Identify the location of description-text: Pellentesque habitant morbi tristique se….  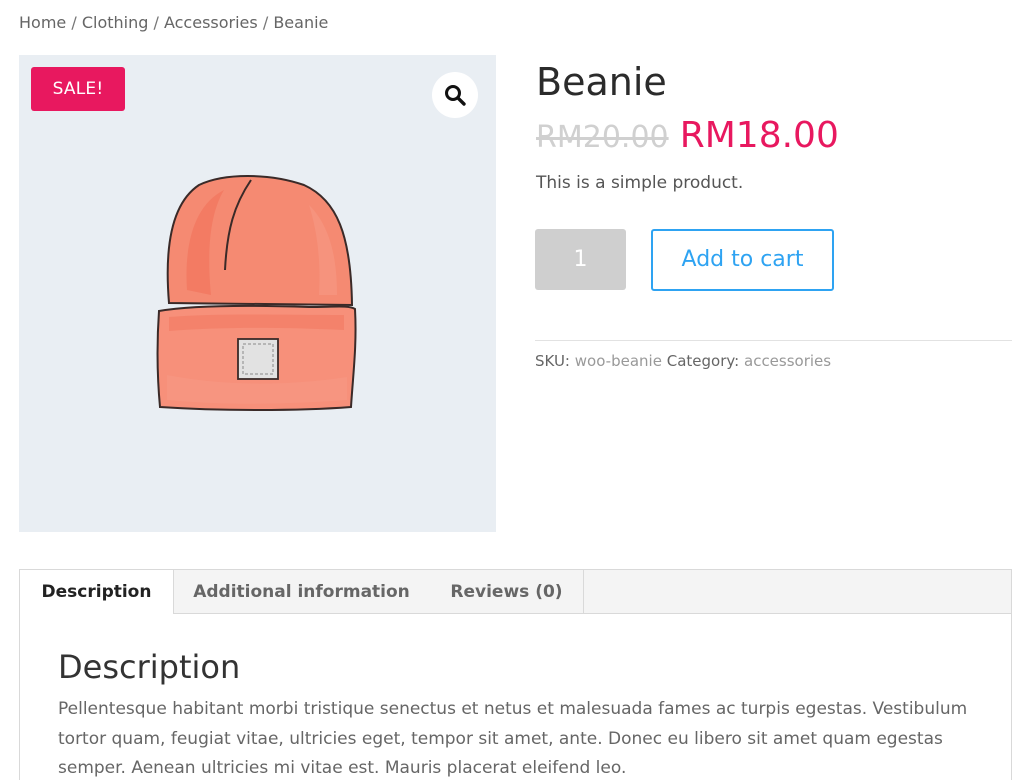
(513, 738).